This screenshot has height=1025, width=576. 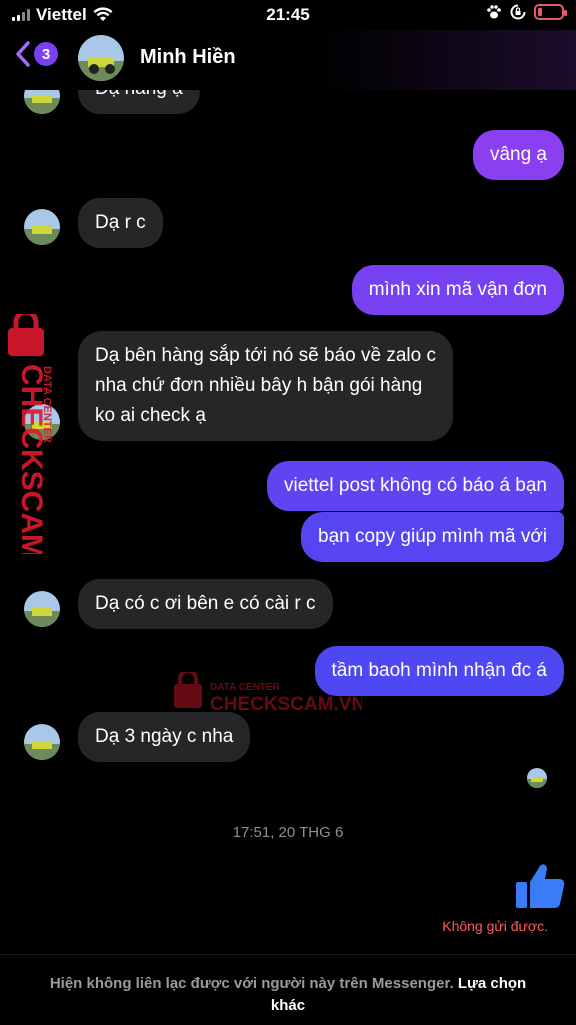 I want to click on message-incoming: Dạ có c ơi bên e có cài r c, so click(x=205, y=604).